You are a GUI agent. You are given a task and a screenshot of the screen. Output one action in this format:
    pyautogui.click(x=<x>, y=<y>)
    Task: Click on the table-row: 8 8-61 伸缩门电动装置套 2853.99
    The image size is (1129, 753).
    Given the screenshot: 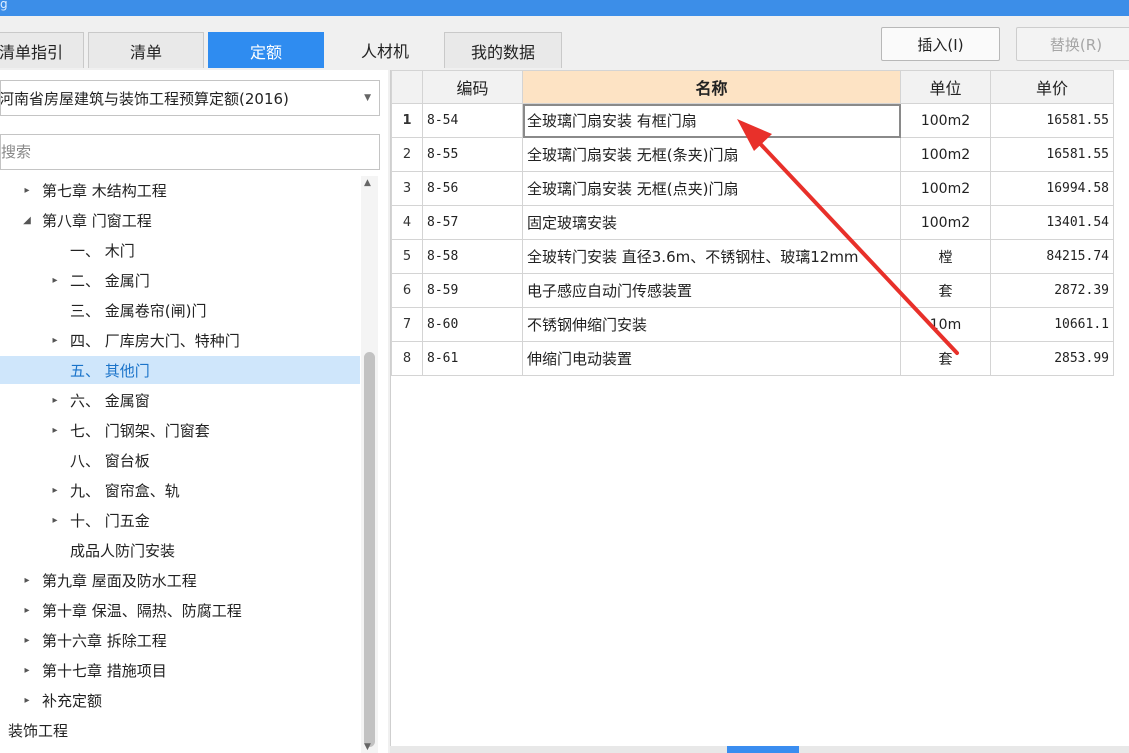 What is the action you would take?
    pyautogui.click(x=752, y=358)
    